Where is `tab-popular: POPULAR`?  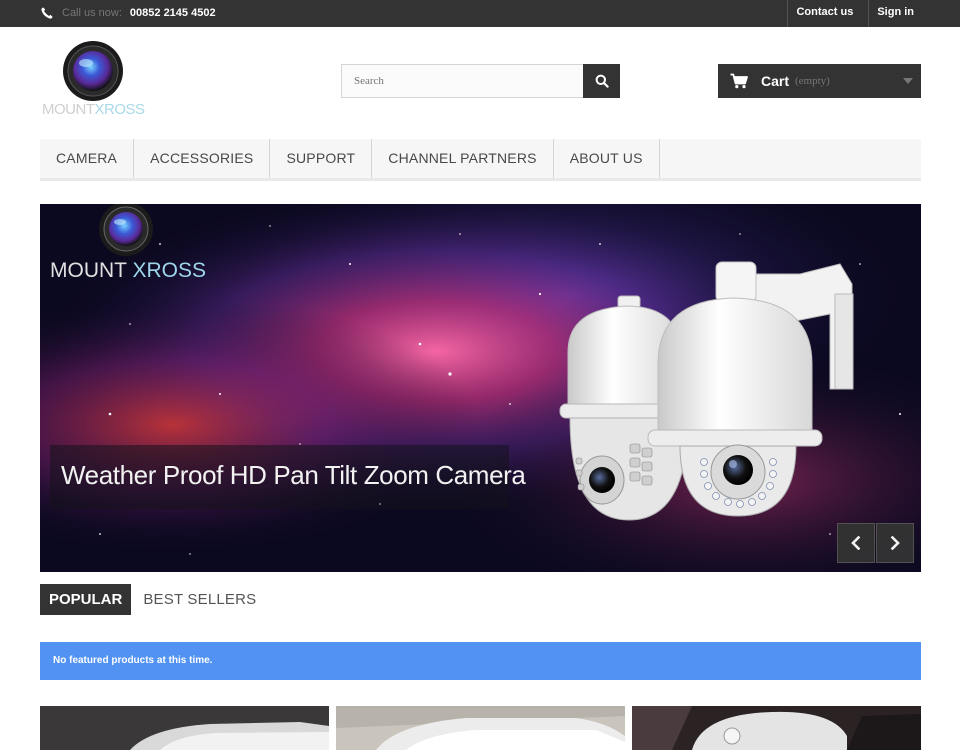 tab-popular: POPULAR is located at coordinates (86, 599).